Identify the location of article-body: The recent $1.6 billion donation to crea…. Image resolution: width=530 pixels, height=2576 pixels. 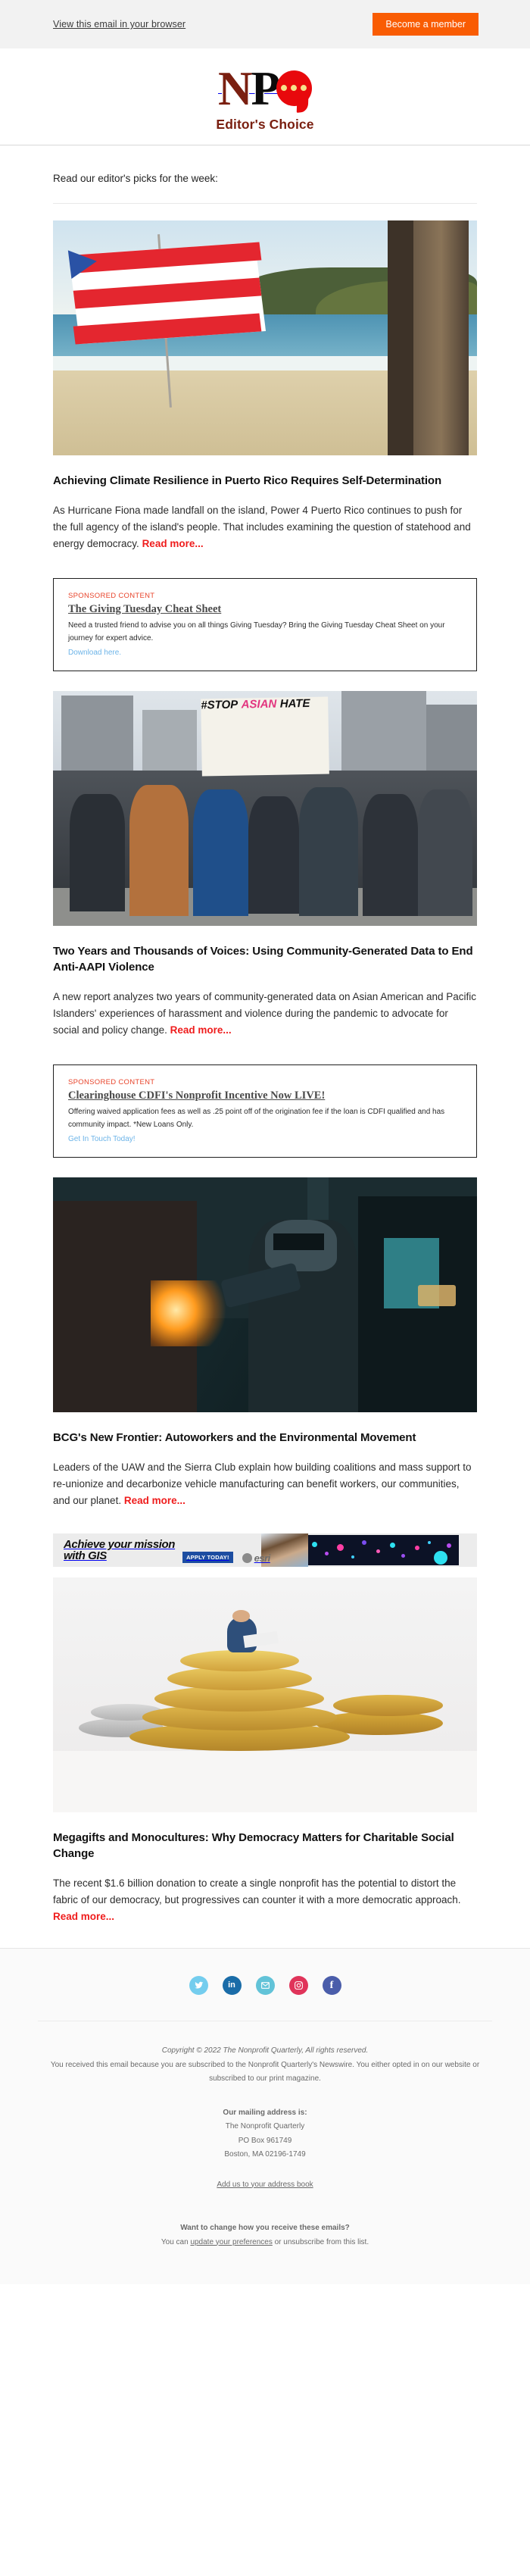
(265, 1900).